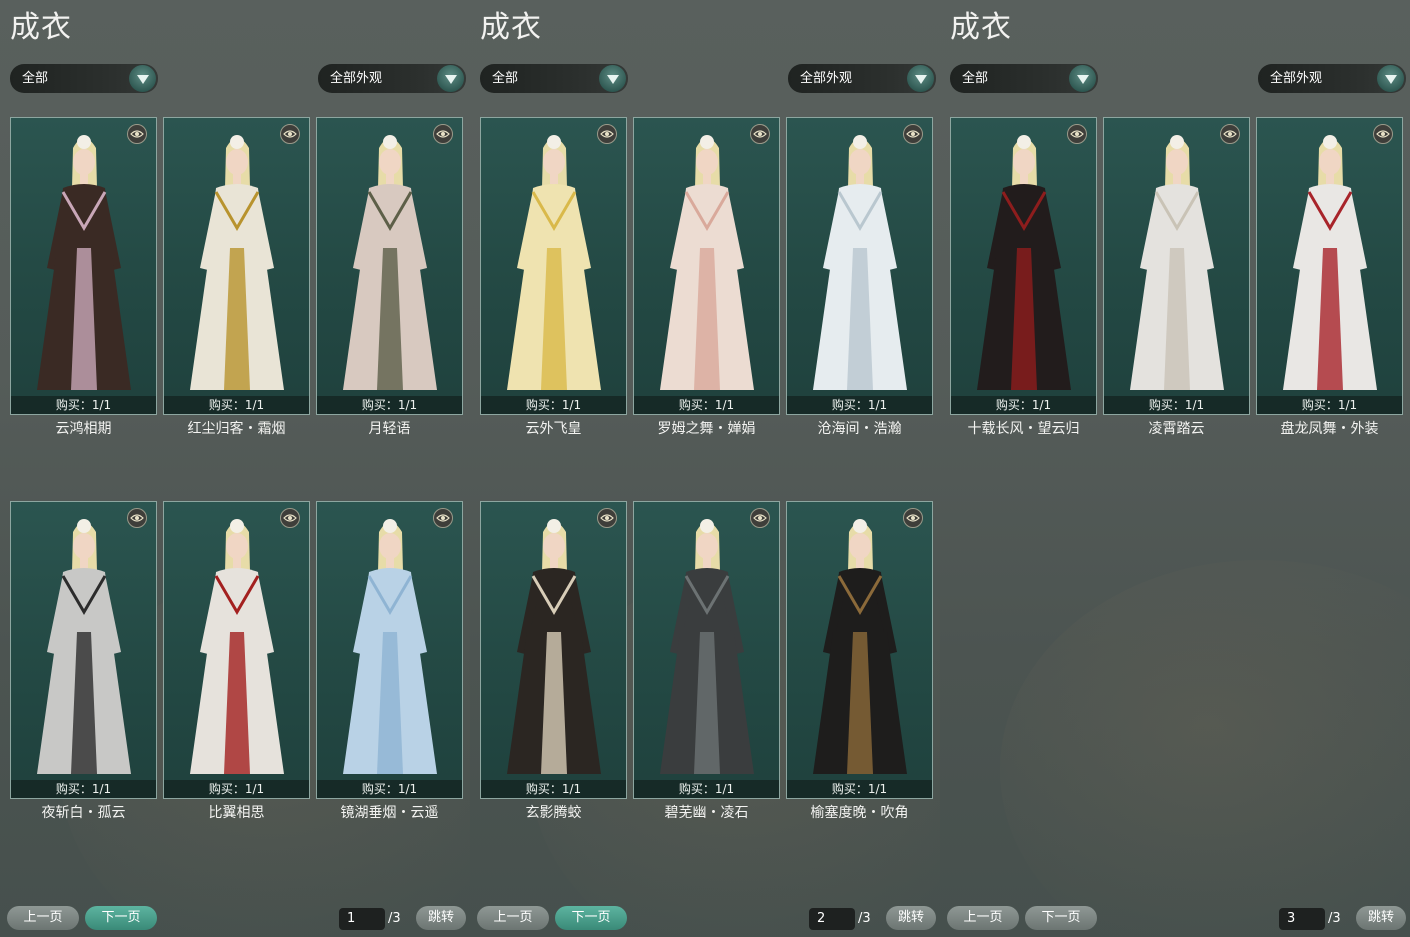 The image size is (1410, 937). Describe the element at coordinates (1176, 429) in the screenshot. I see `outfit-name: 凌霄踏云` at that location.